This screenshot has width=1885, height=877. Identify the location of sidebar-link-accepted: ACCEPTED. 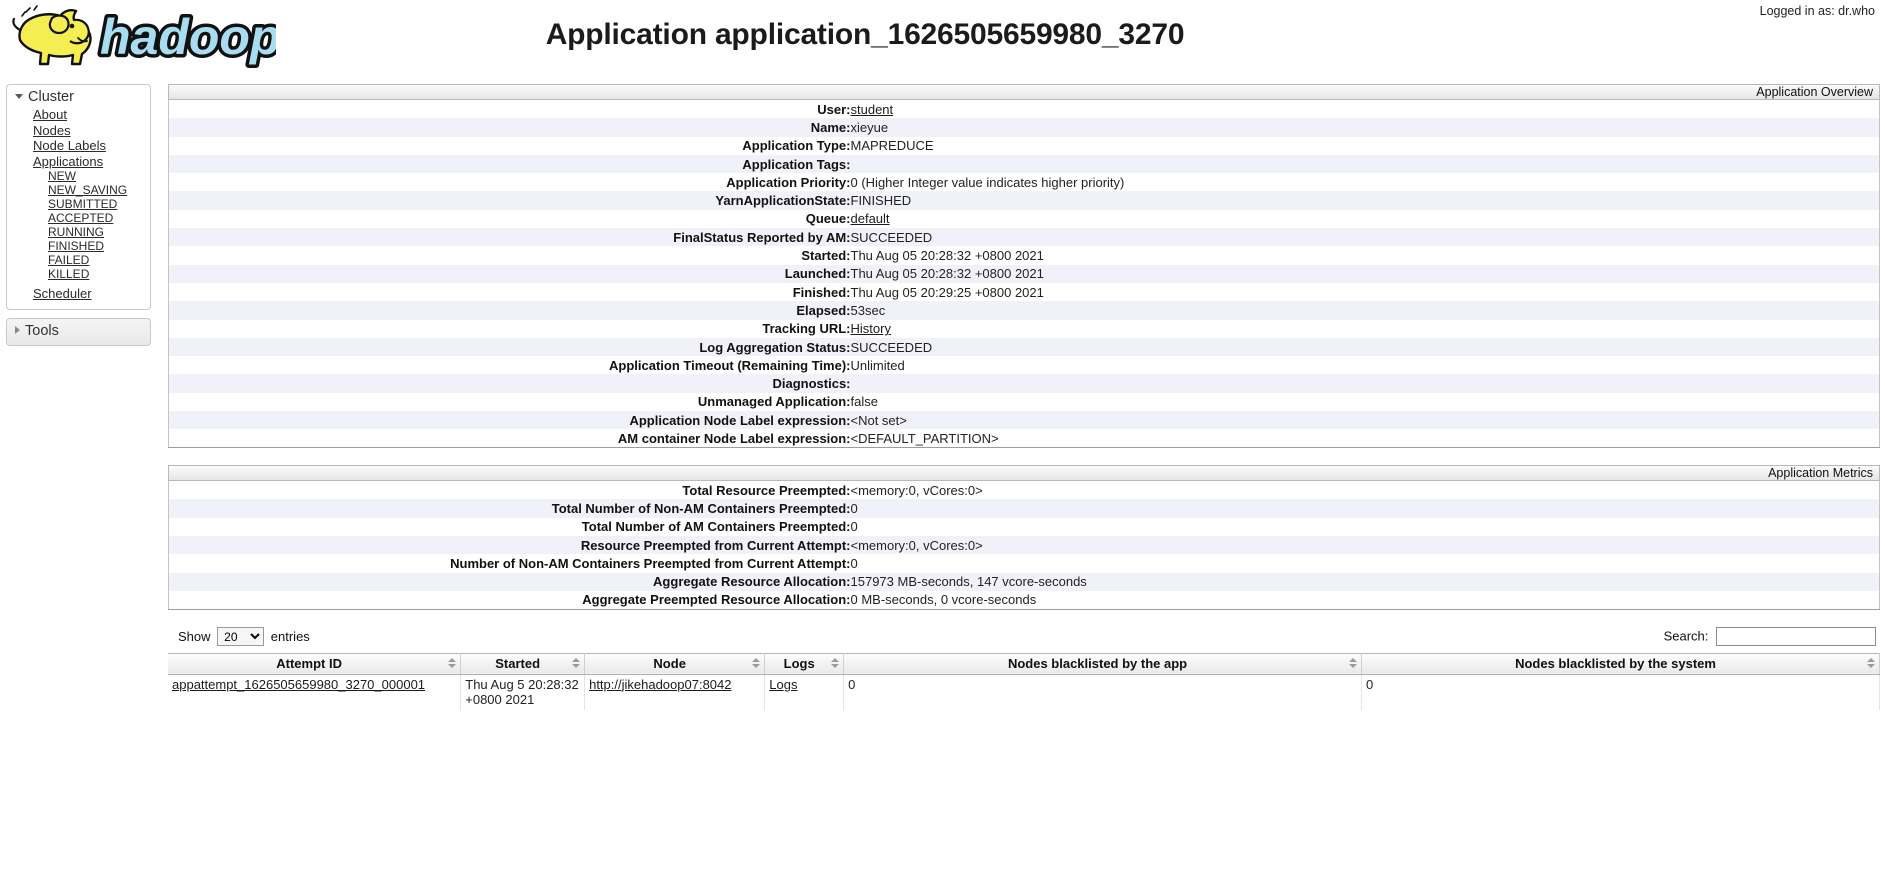
(80, 218).